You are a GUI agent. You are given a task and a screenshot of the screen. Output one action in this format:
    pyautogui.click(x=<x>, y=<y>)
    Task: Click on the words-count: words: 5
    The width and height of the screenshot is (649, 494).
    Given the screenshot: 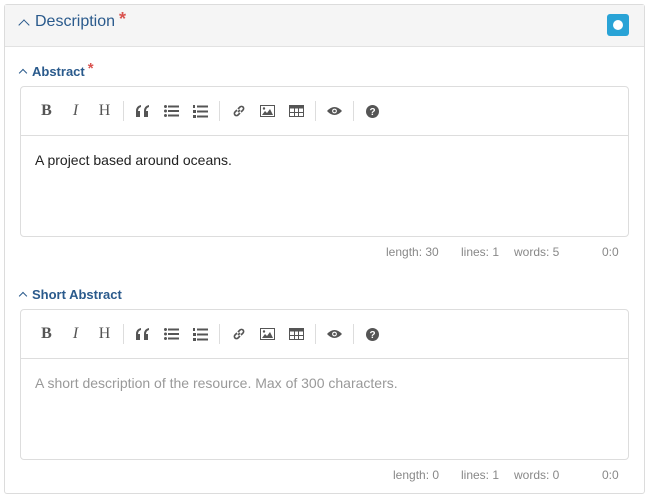 What is the action you would take?
    pyautogui.click(x=537, y=252)
    